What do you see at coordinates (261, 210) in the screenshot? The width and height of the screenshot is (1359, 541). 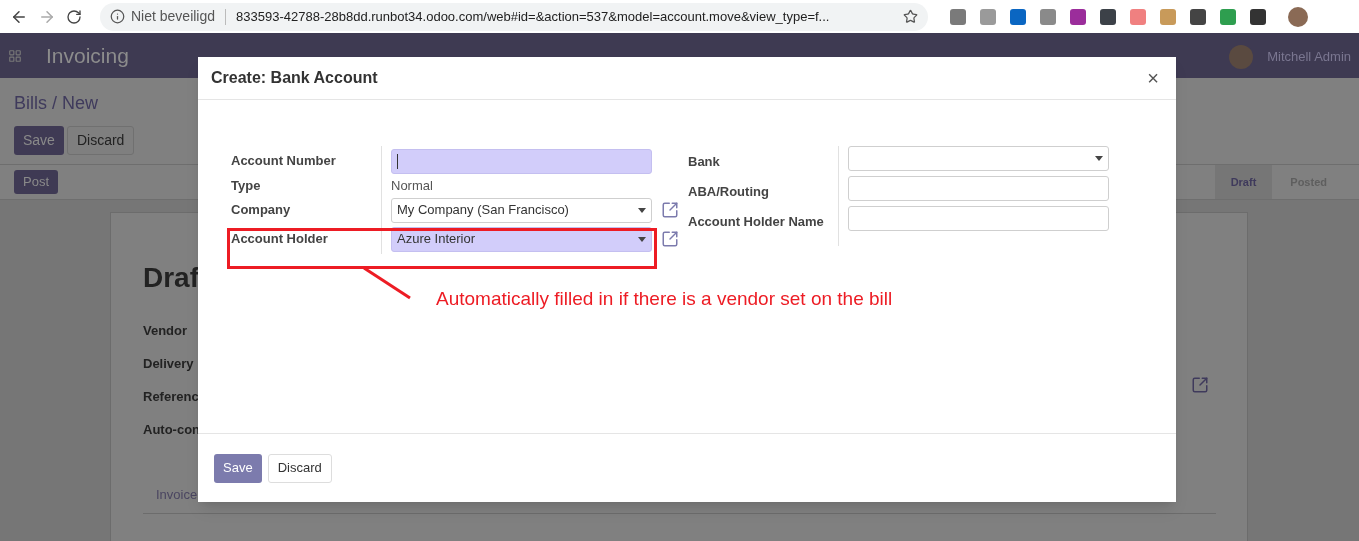 I see `field-label: Company` at bounding box center [261, 210].